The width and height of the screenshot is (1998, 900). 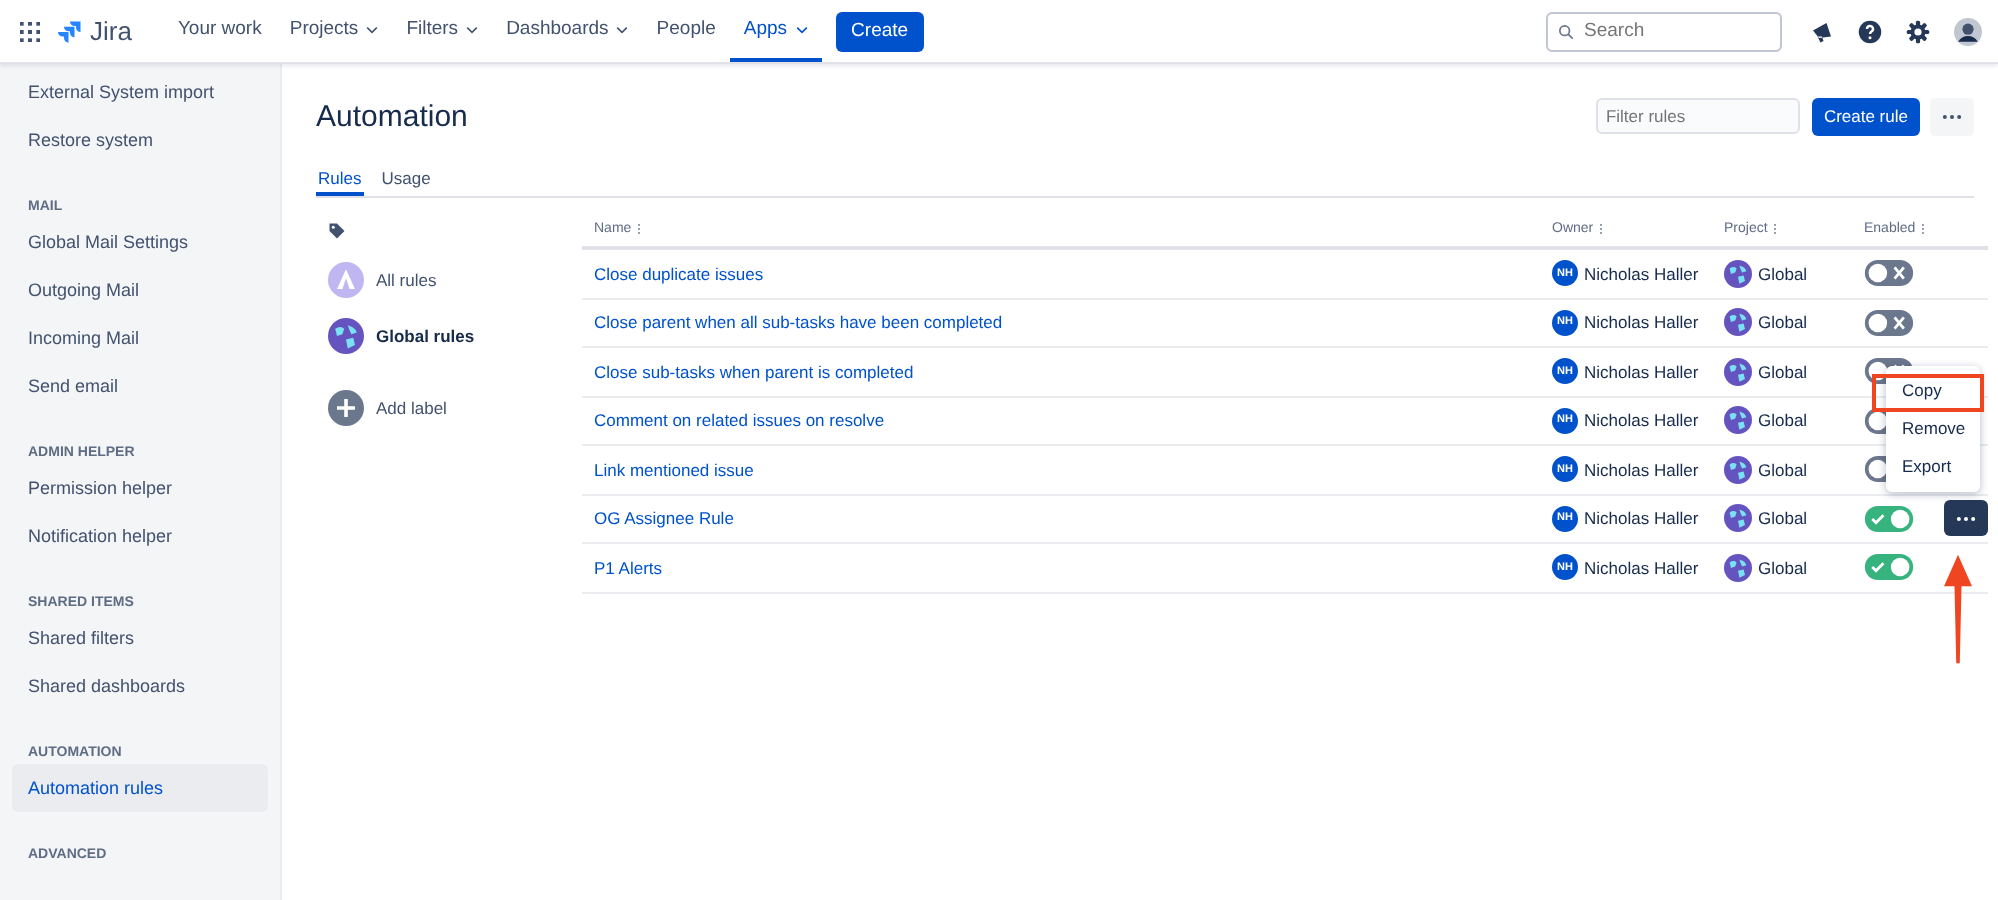 I want to click on rule-link: Close duplicate issues, so click(x=679, y=273).